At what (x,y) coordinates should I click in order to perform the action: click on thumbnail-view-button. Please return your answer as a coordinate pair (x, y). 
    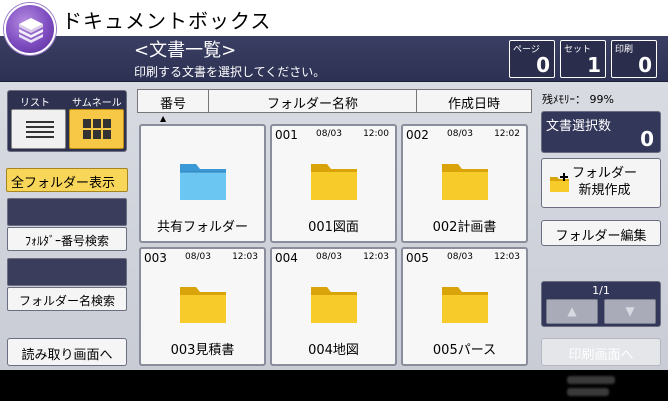
    Looking at the image, I should click on (96, 129).